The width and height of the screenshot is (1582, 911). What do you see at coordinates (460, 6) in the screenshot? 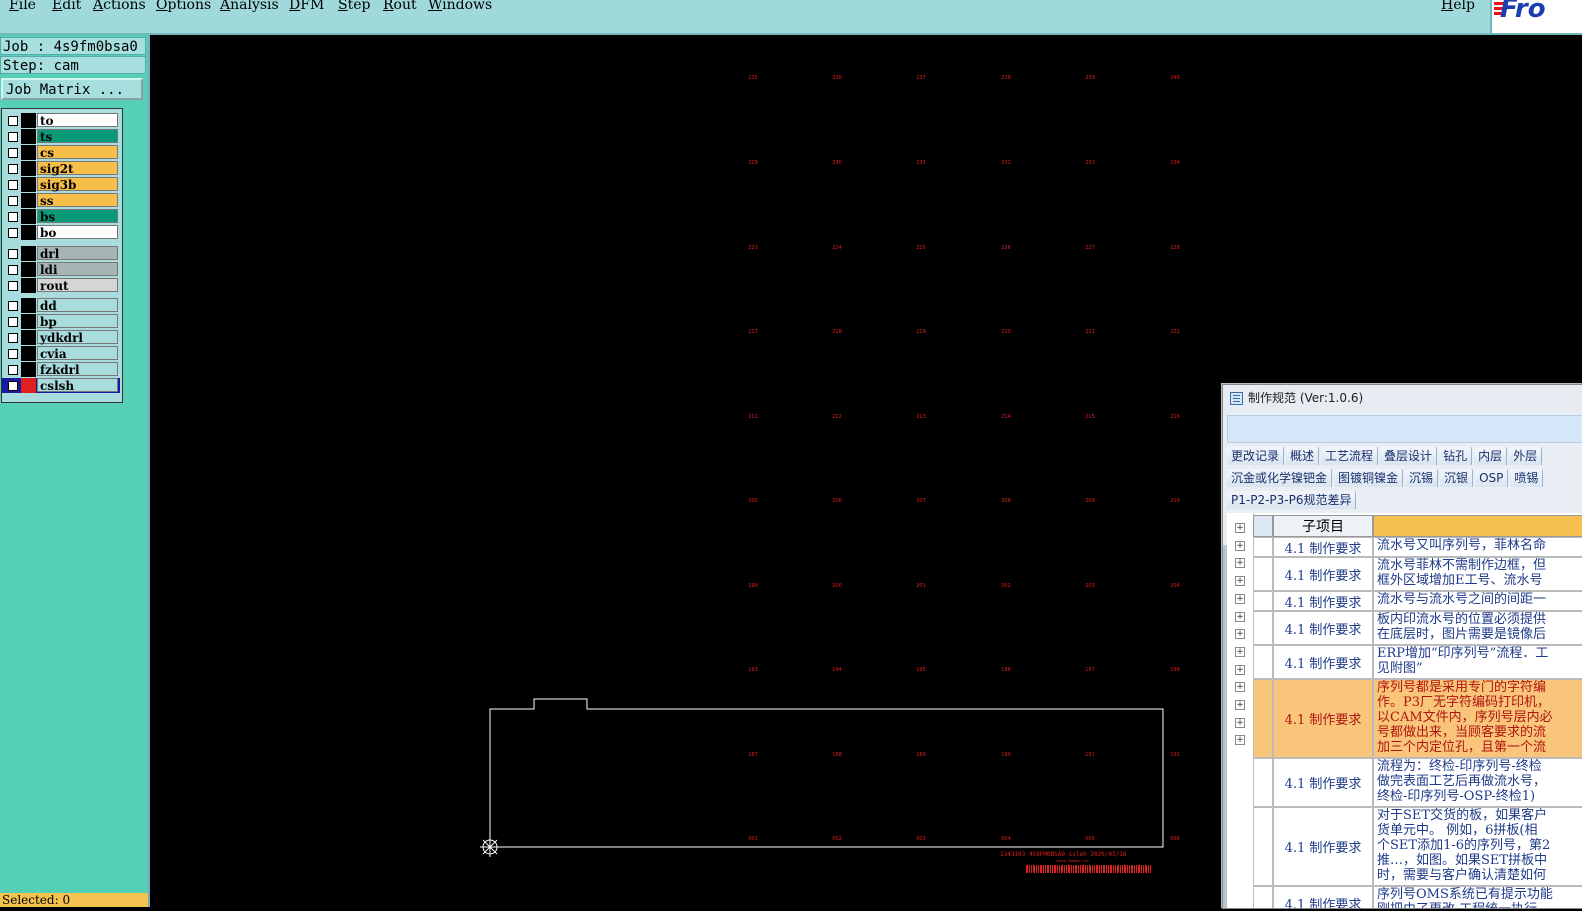
I see `menu-windows: Windows` at bounding box center [460, 6].